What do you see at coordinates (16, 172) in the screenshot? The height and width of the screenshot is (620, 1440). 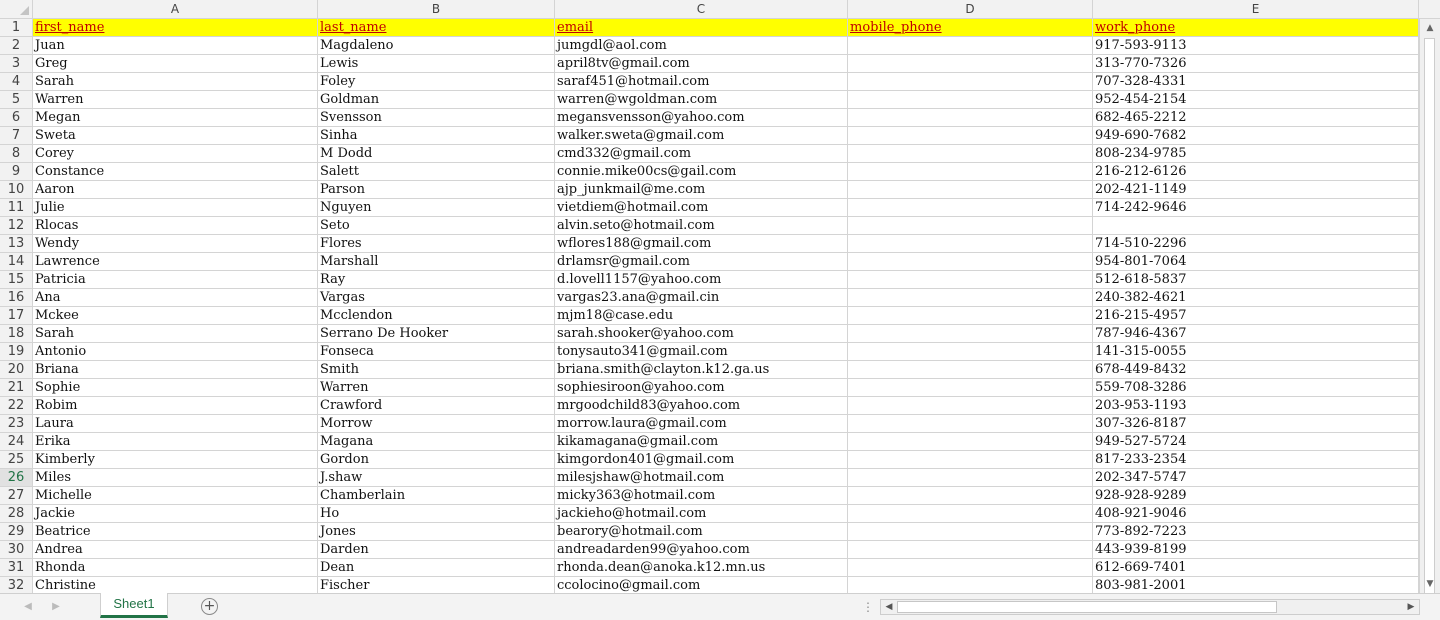 I see `row-header: 9` at bounding box center [16, 172].